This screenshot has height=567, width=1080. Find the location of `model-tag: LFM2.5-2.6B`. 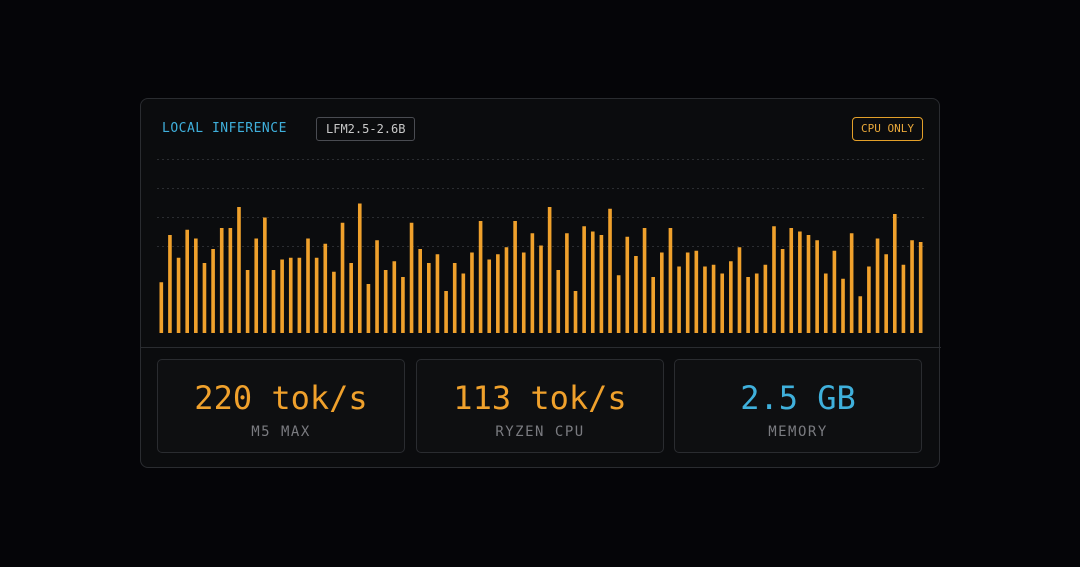

model-tag: LFM2.5-2.6B is located at coordinates (366, 129).